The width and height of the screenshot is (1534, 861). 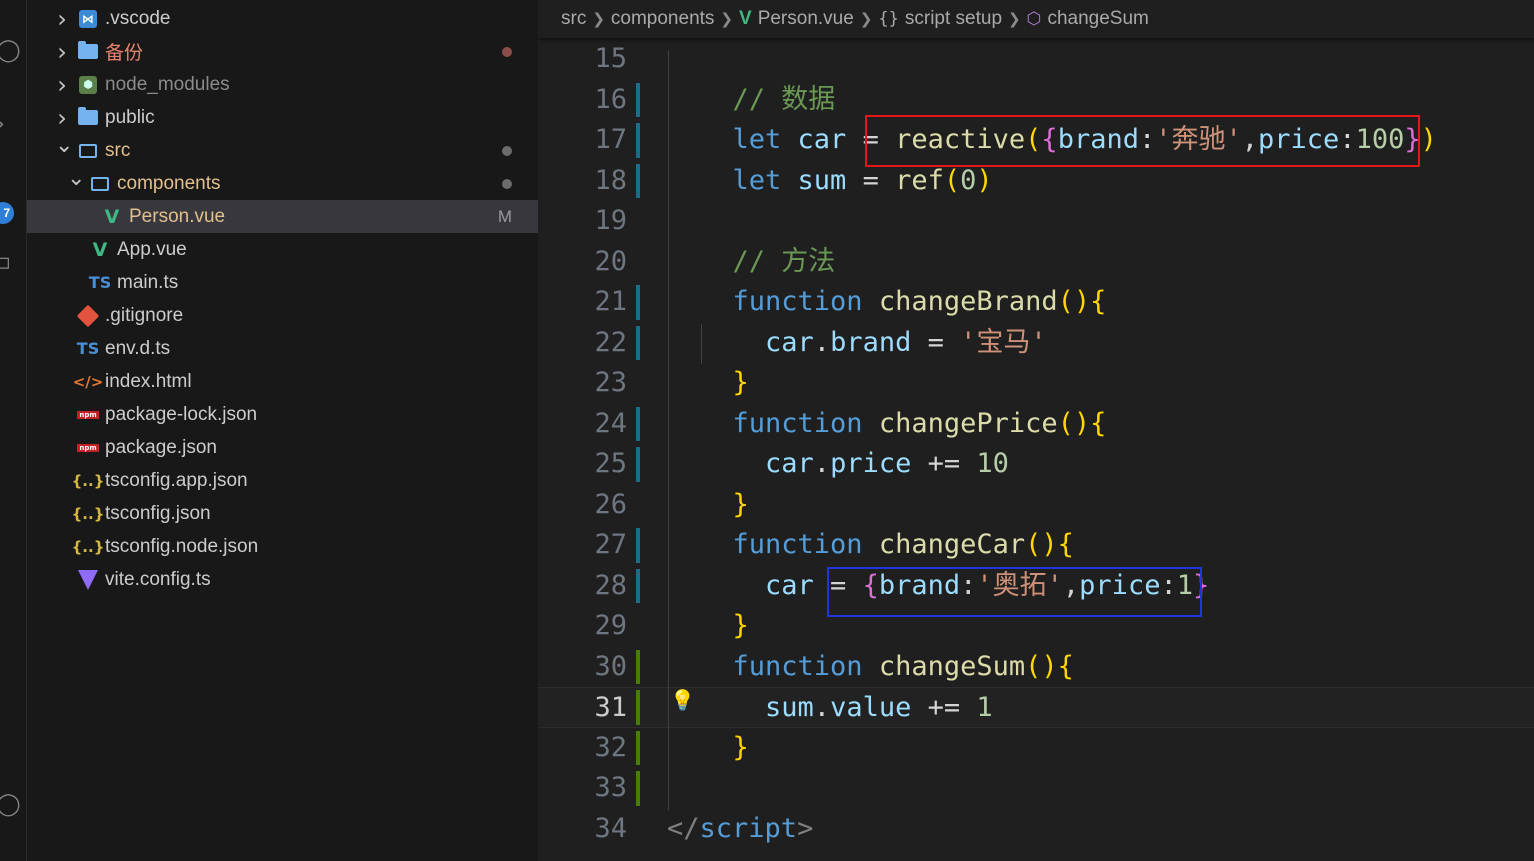 What do you see at coordinates (1036, 464) in the screenshot?
I see `code-line: 25 car.price += 10` at bounding box center [1036, 464].